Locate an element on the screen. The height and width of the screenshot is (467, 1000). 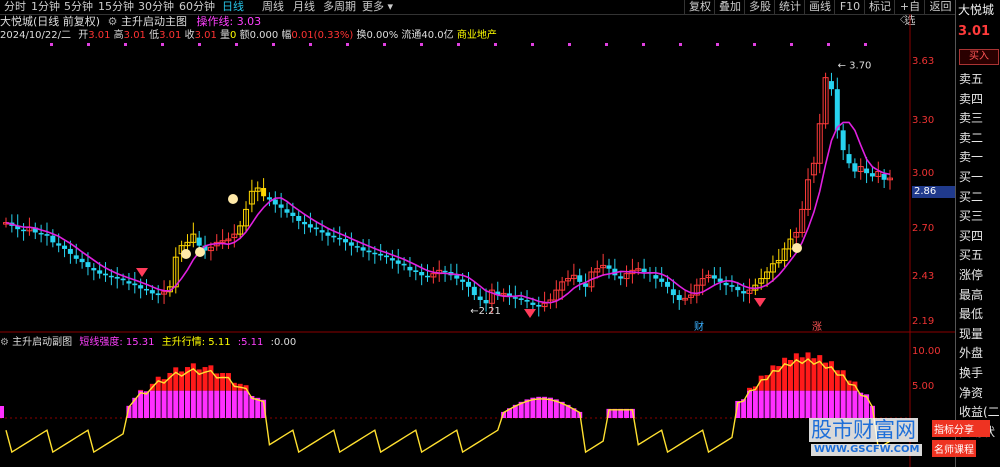
watermark-tag2: 名师课程 is located at coordinates (954, 448).